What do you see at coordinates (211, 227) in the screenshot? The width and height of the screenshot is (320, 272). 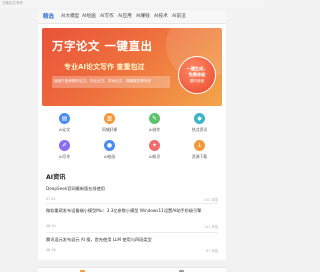 I see `news-views: 111 浏览` at bounding box center [211, 227].